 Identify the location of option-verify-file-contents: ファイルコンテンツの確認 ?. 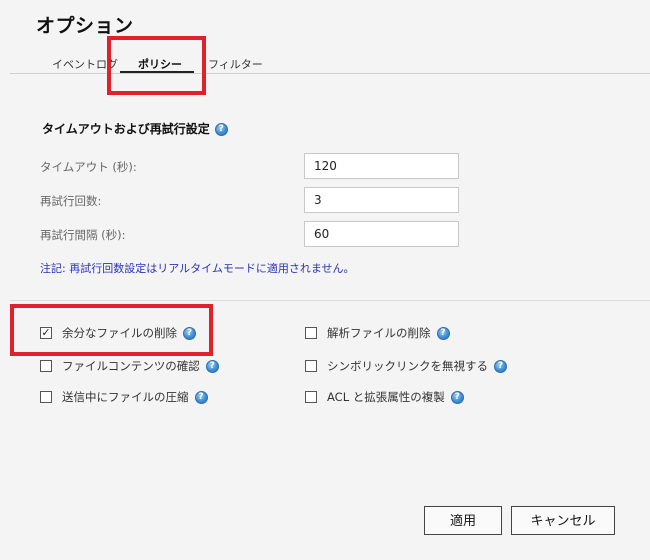
(129, 366).